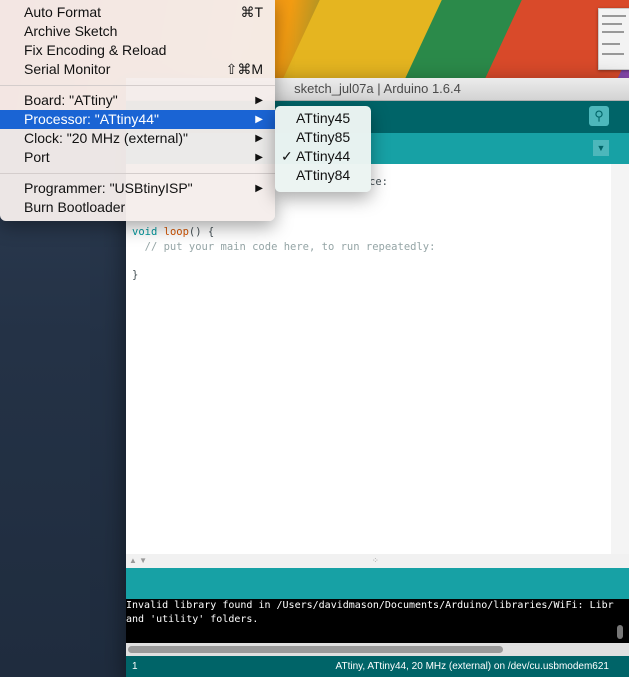 This screenshot has width=629, height=677. What do you see at coordinates (137, 100) in the screenshot?
I see `menu-item-board: Board: "ATtiny" ▶` at bounding box center [137, 100].